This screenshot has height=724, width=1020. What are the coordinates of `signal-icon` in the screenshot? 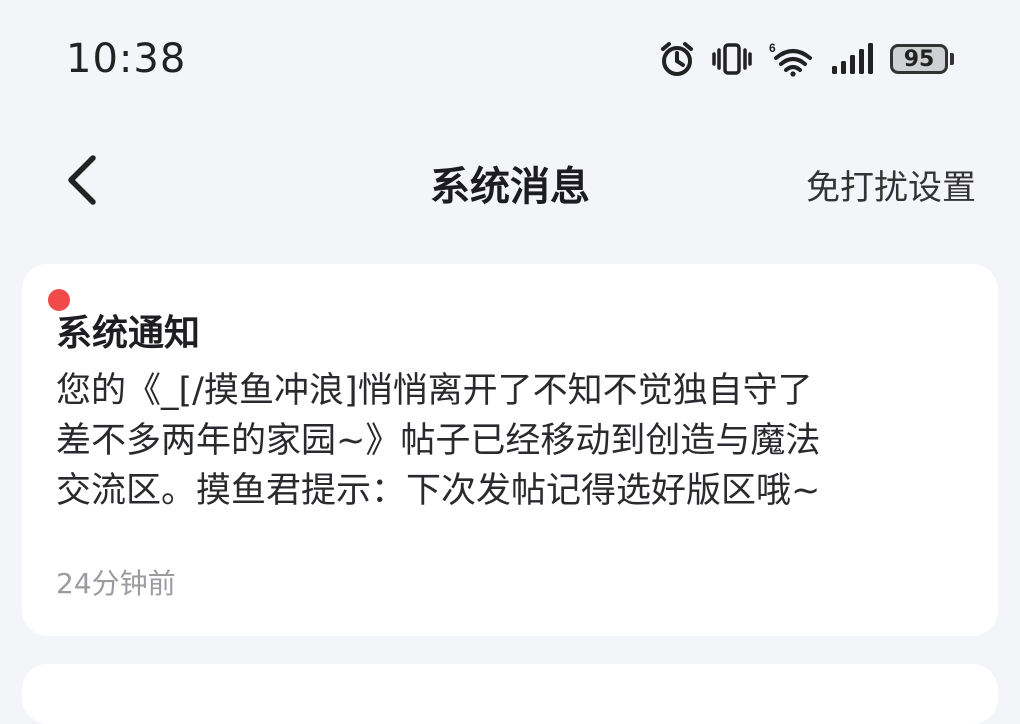 It's located at (852, 59).